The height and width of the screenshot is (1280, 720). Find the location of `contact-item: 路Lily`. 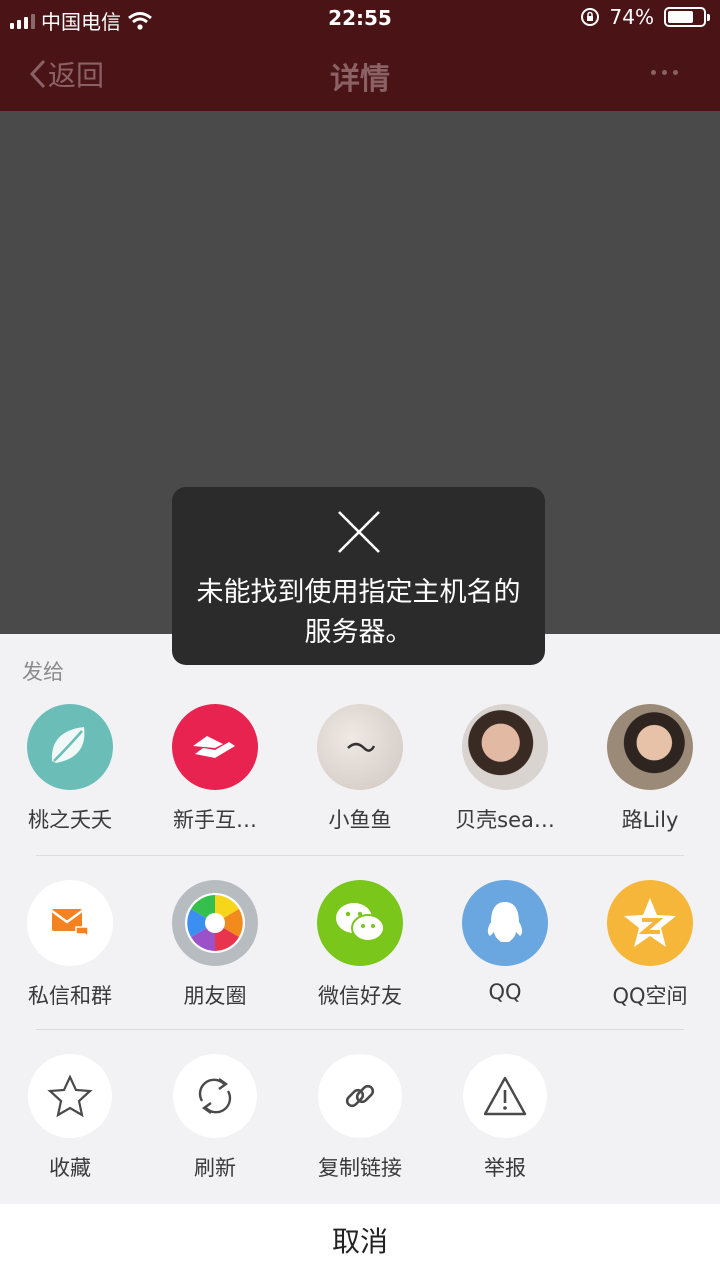

contact-item: 路Lily is located at coordinates (650, 769).